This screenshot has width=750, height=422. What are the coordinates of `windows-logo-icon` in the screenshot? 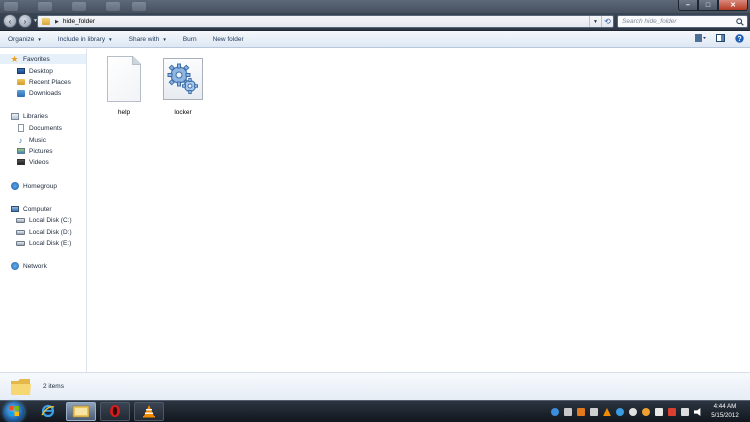 It's located at (14, 412).